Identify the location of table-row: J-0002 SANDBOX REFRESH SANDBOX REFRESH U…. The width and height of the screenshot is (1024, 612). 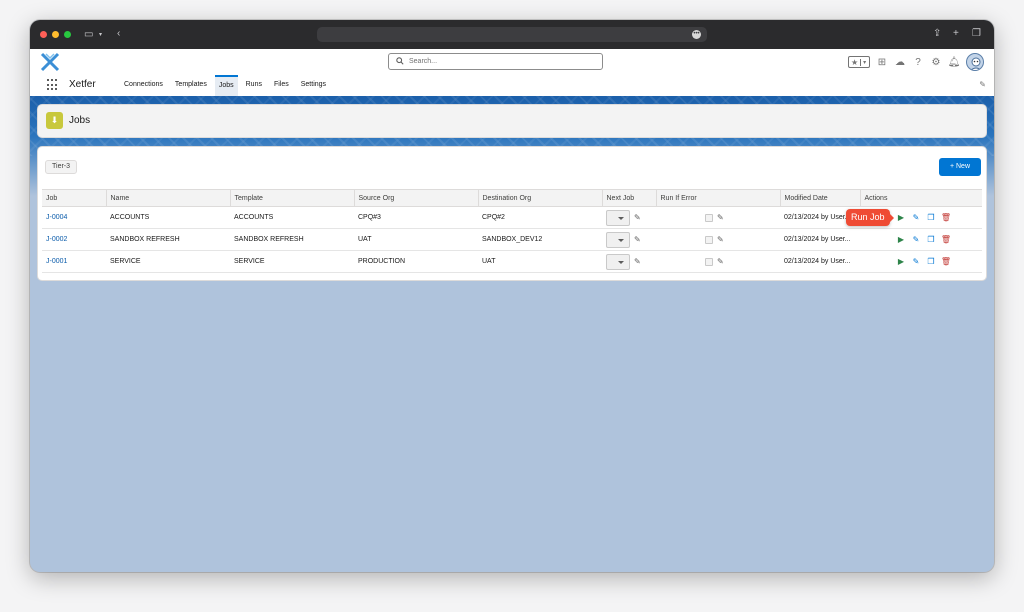
(512, 239).